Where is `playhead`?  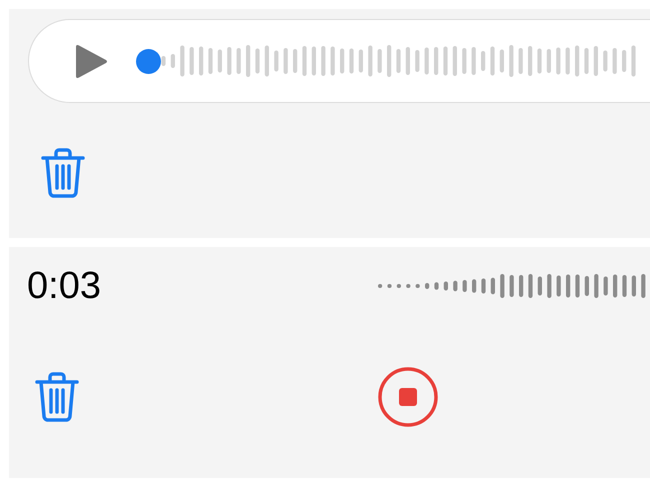
playhead is located at coordinates (148, 61).